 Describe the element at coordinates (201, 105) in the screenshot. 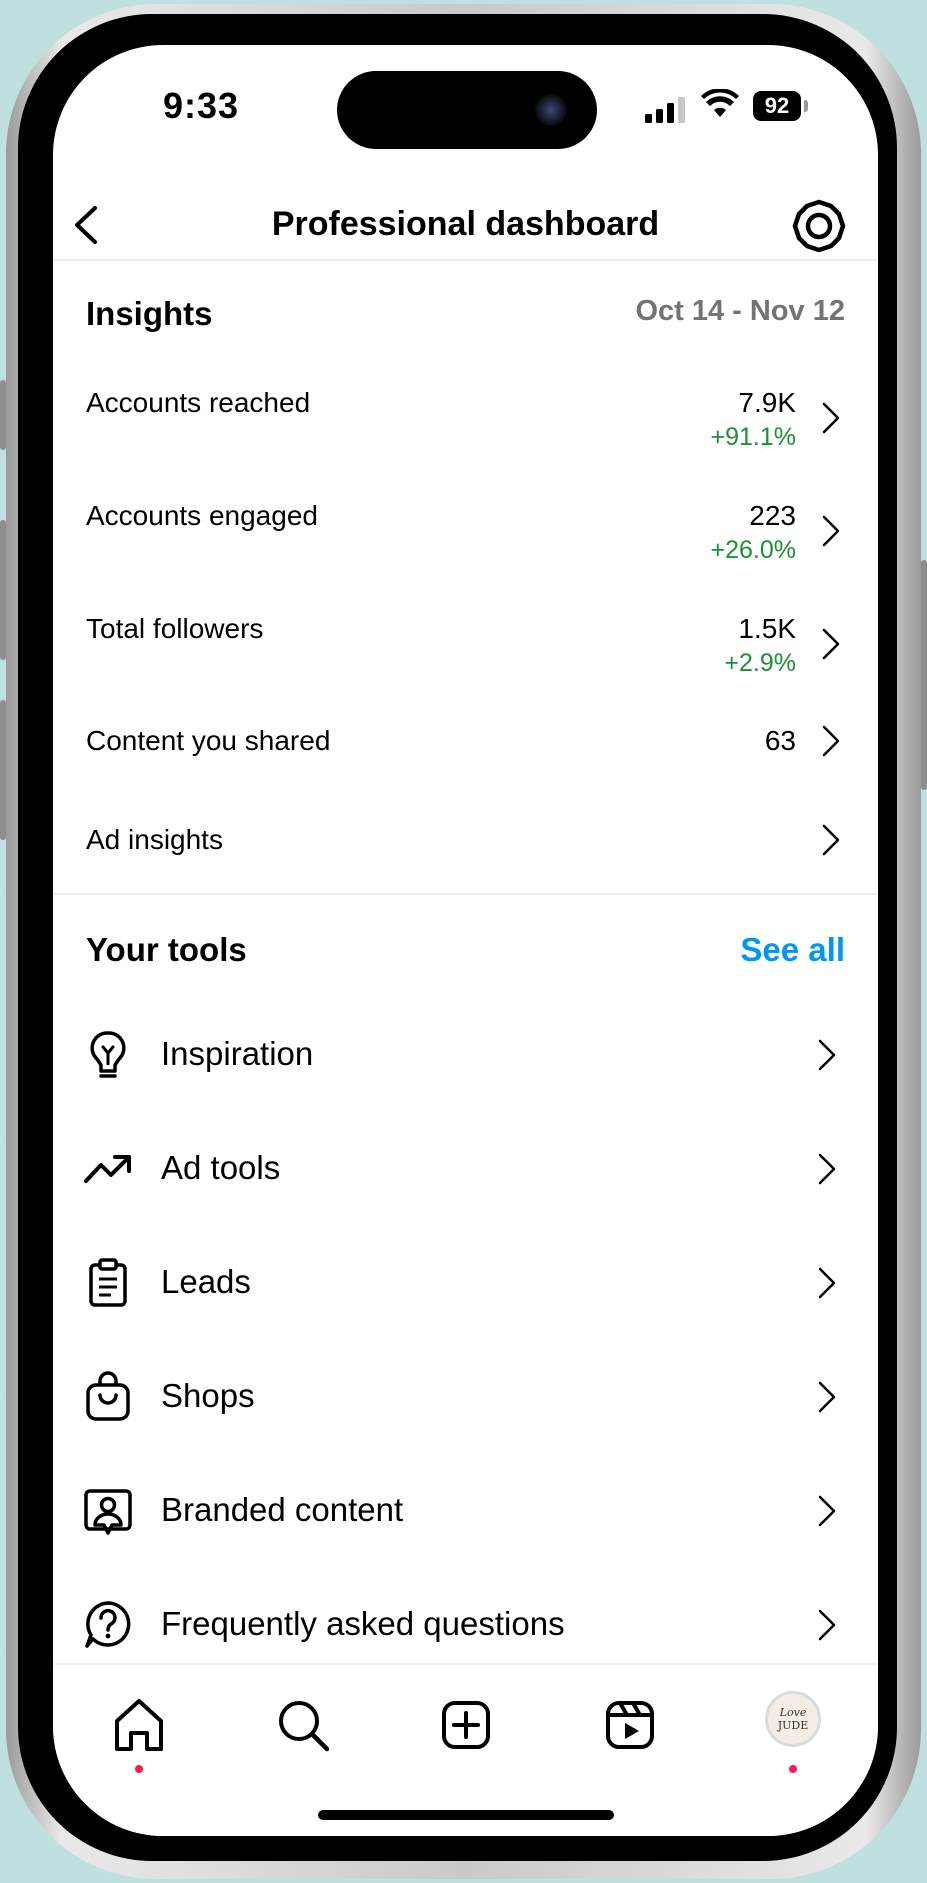

I see `status-time: 9:33` at that location.